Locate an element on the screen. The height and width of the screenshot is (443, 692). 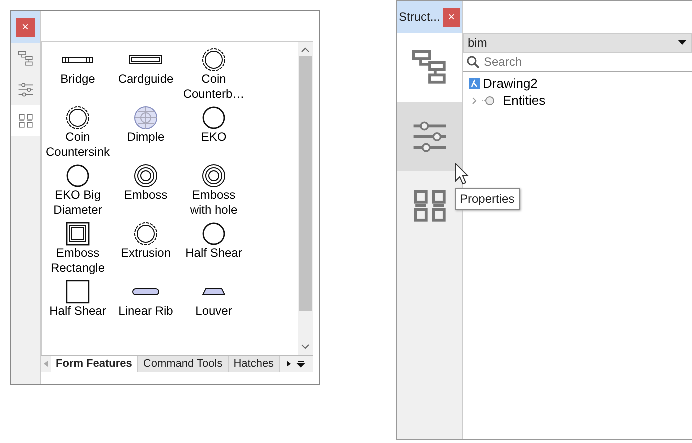
tooltip: Properties is located at coordinates (487, 199).